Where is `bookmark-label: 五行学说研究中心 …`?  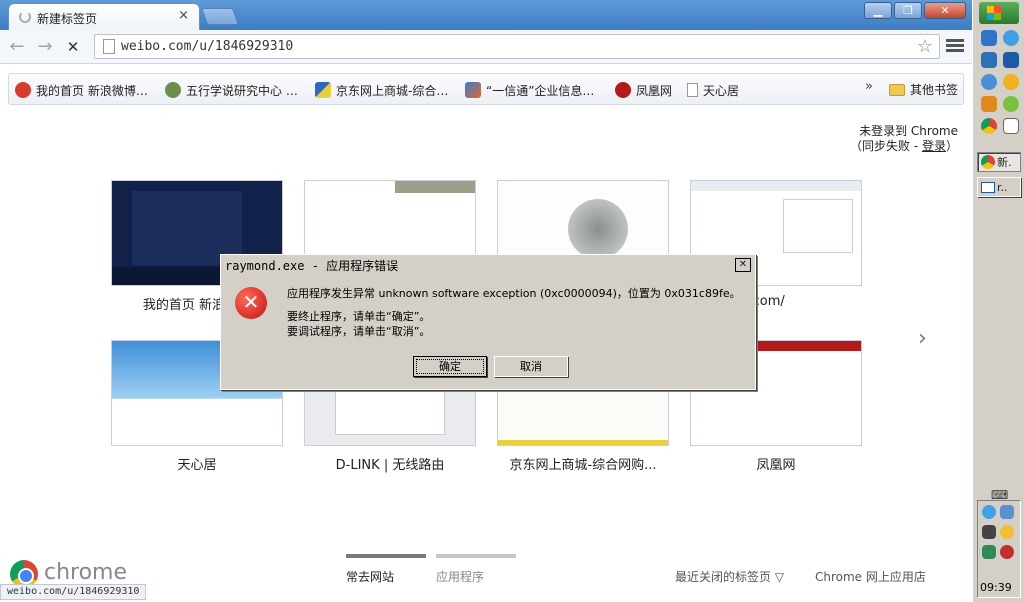 bookmark-label: 五行学说研究中心 … is located at coordinates (242, 90).